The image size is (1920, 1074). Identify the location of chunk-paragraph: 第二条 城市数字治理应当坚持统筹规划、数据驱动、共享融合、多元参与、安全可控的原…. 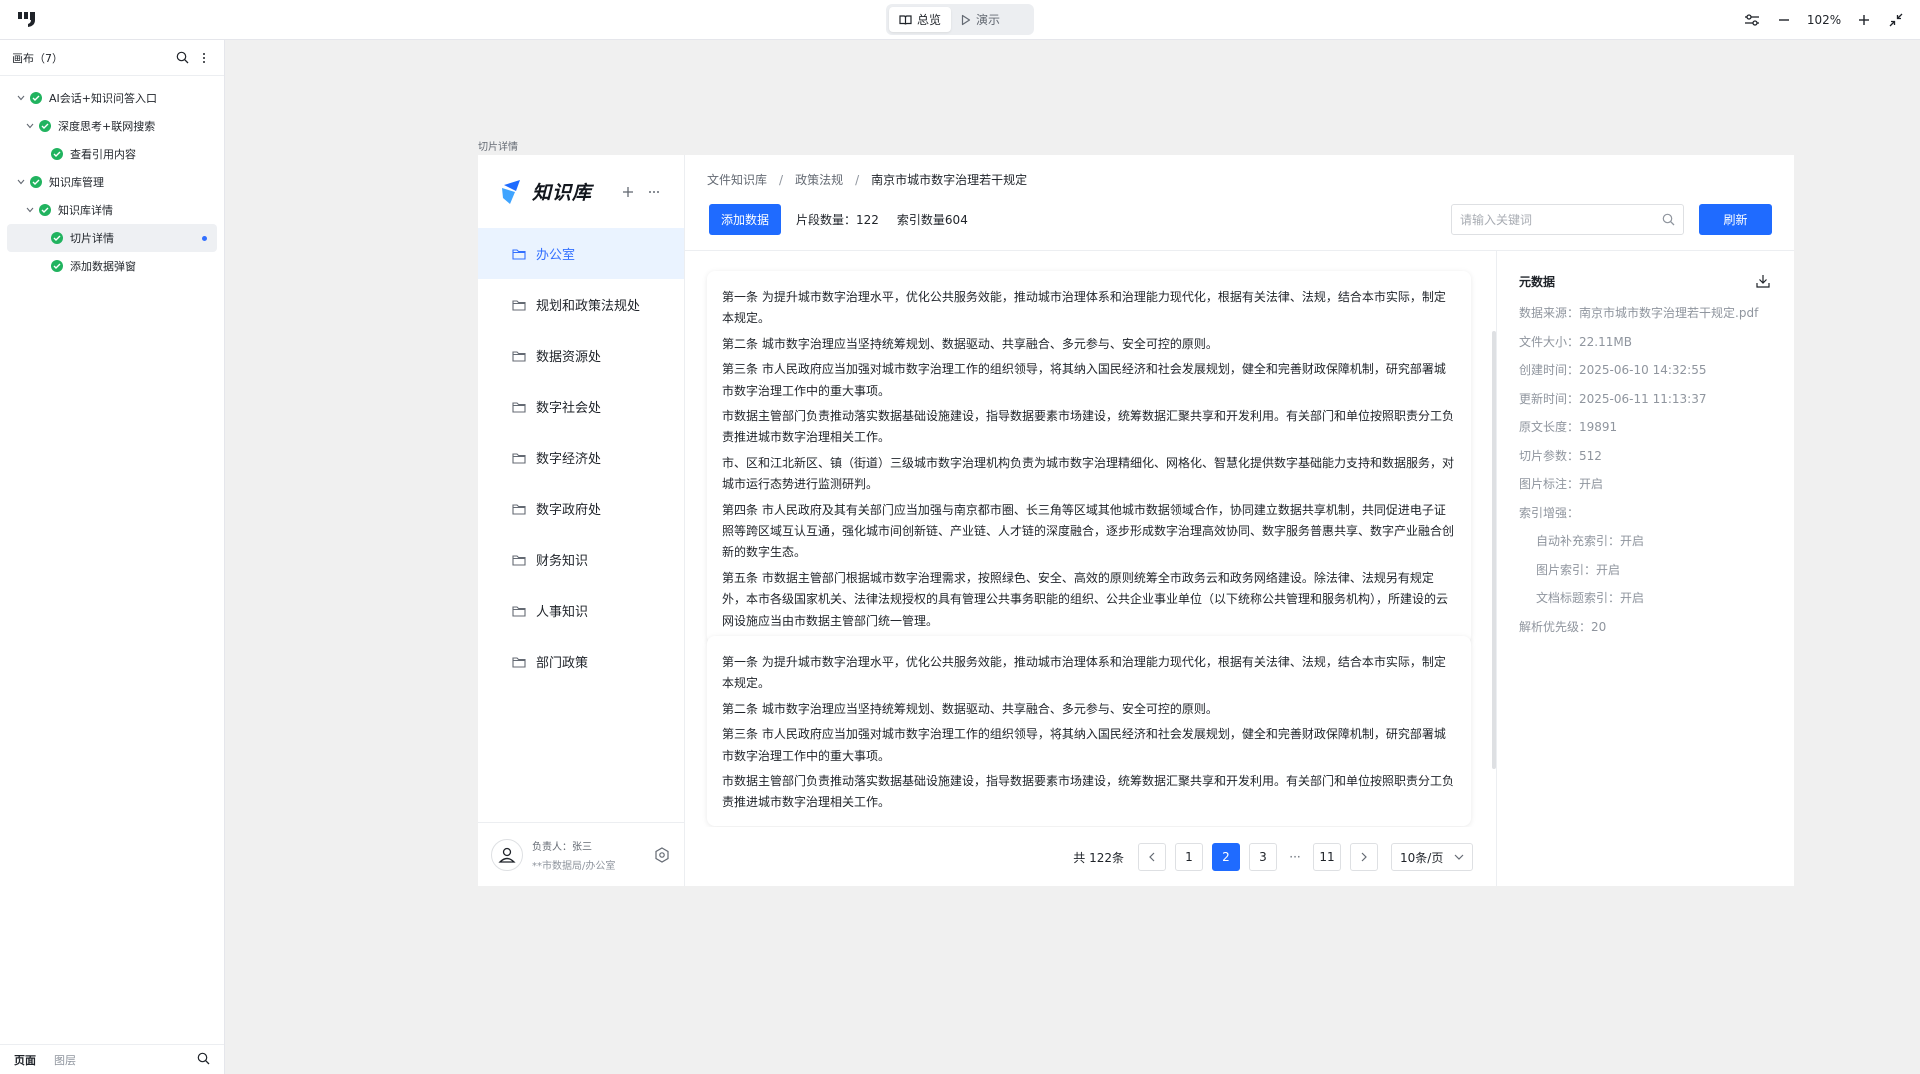
(970, 343).